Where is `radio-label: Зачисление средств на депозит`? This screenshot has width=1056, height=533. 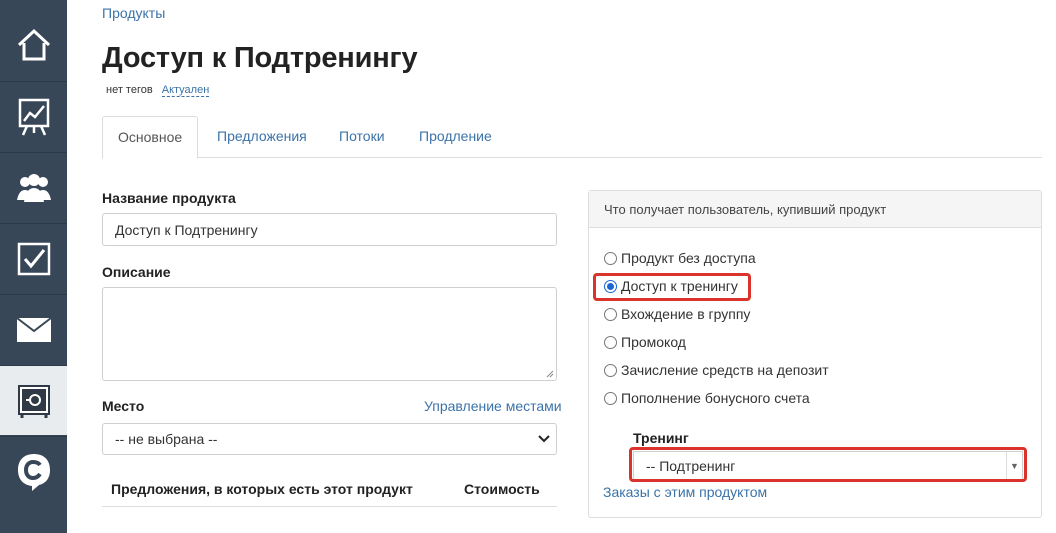
radio-label: Зачисление средств на депозит is located at coordinates (725, 370).